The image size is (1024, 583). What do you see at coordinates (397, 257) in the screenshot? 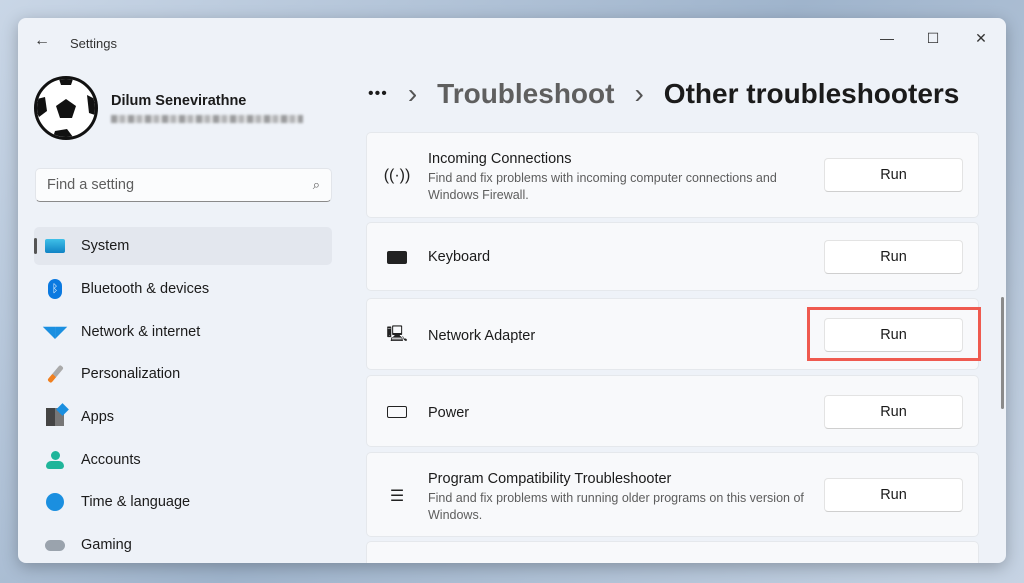
I see `keyboard-icon` at bounding box center [397, 257].